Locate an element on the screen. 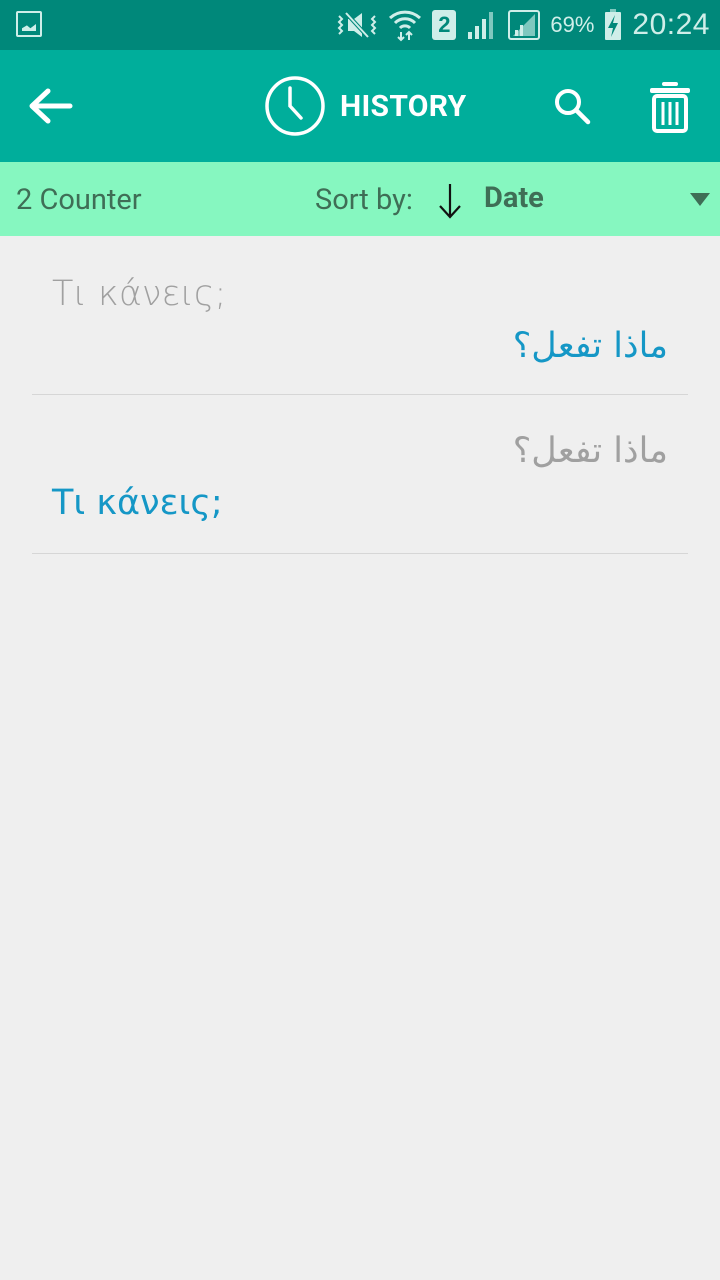 The height and width of the screenshot is (1280, 720). battery-charging-icon is located at coordinates (613, 24).